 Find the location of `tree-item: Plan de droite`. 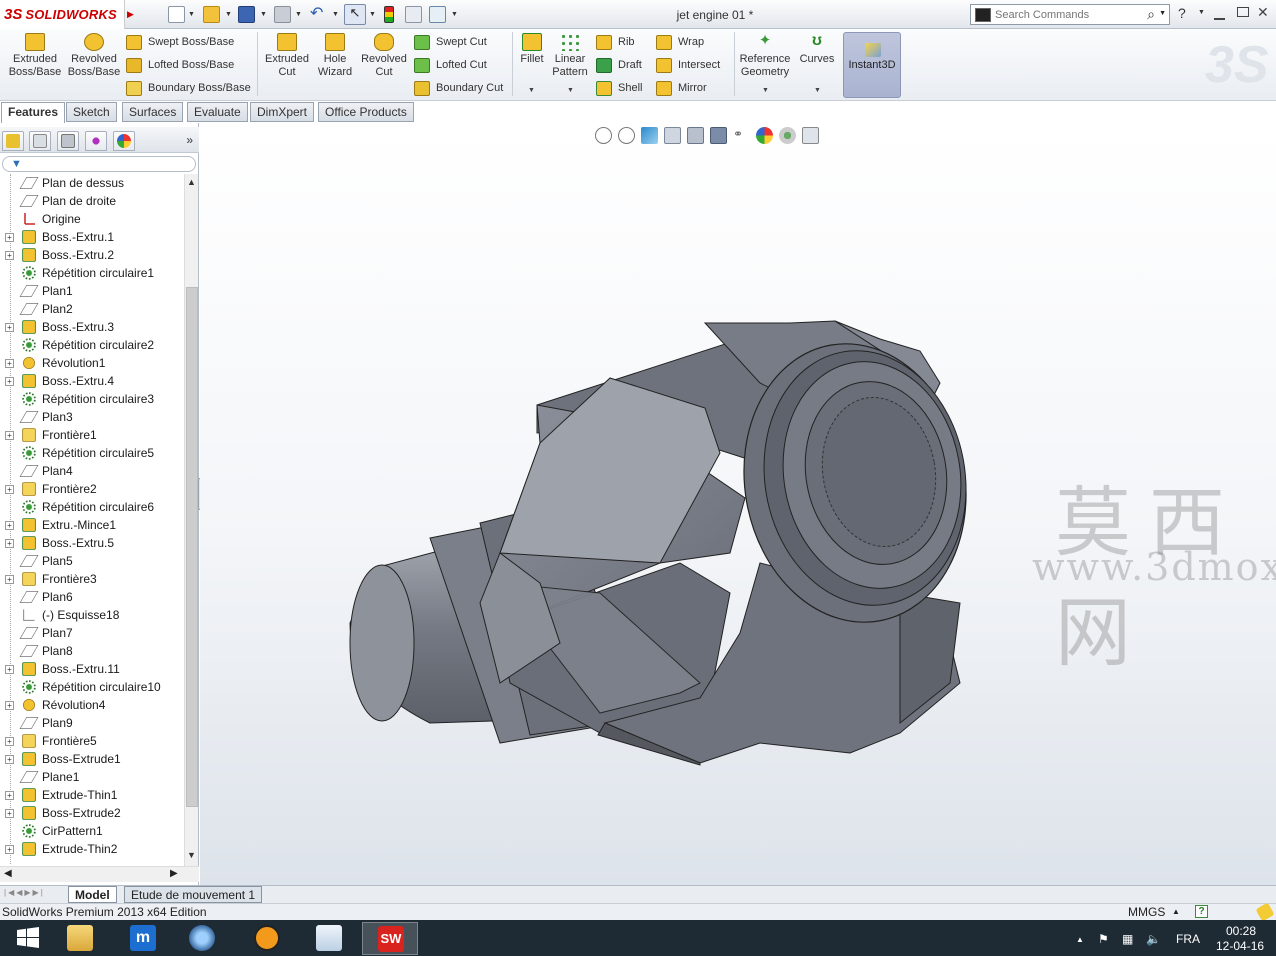

tree-item: Plan de droite is located at coordinates (91, 201).